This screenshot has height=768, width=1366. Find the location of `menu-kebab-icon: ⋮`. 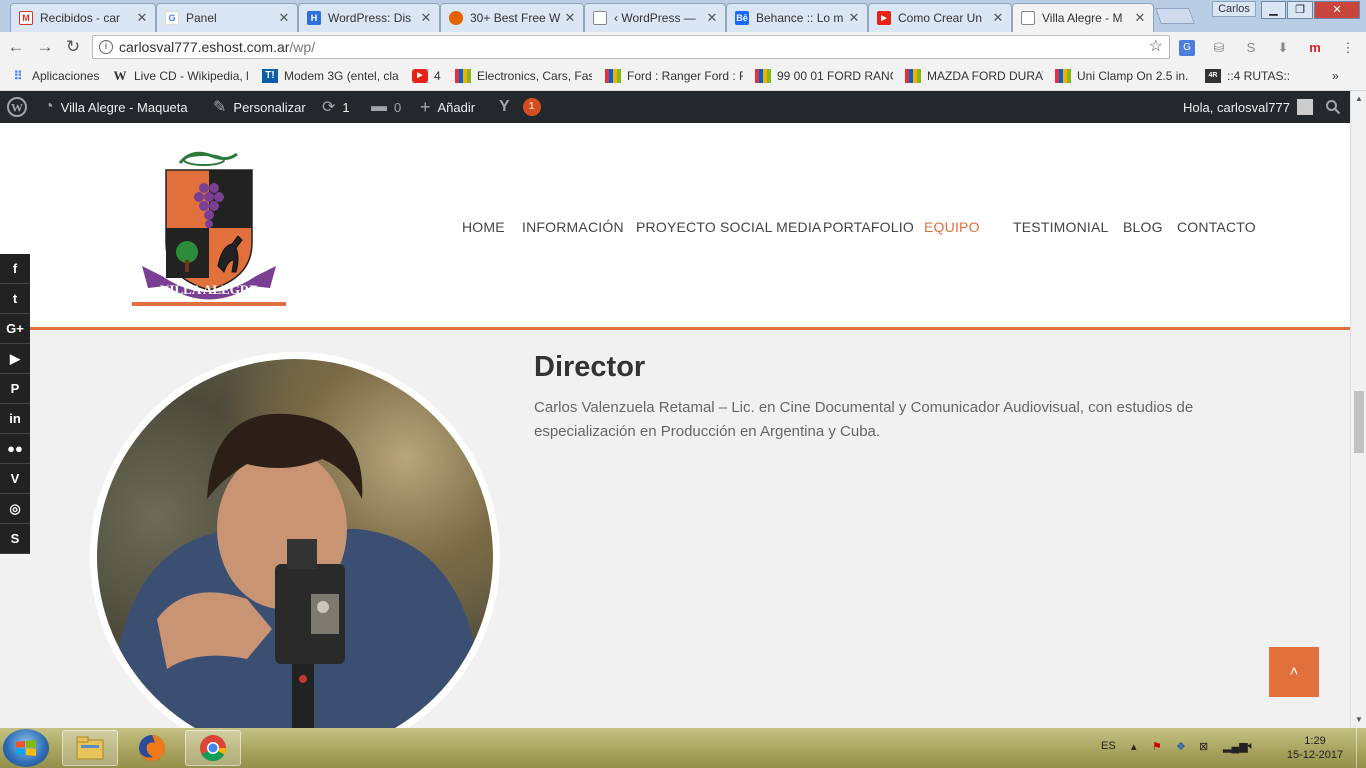

menu-kebab-icon: ⋮ is located at coordinates (1348, 48).